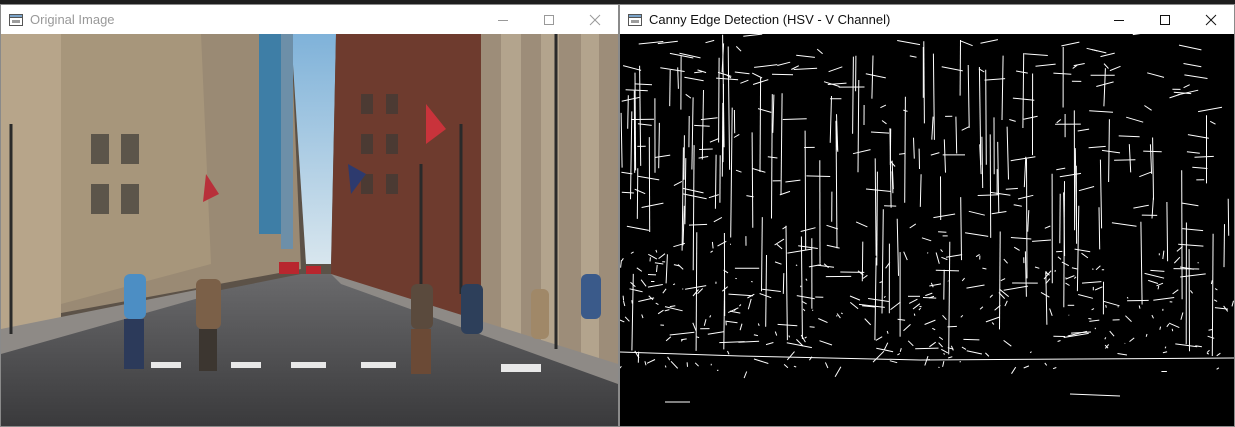  What do you see at coordinates (72, 19) in the screenshot?
I see `window-title: Original Image` at bounding box center [72, 19].